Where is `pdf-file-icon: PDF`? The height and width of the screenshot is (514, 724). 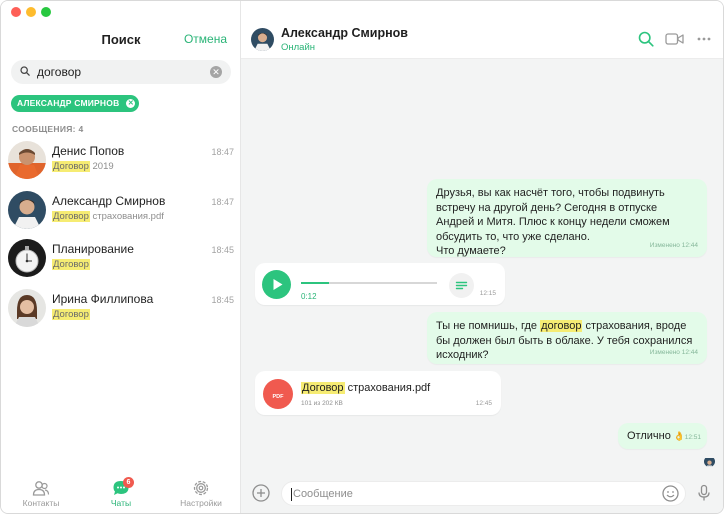
pdf-file-icon: PDF is located at coordinates (278, 394).